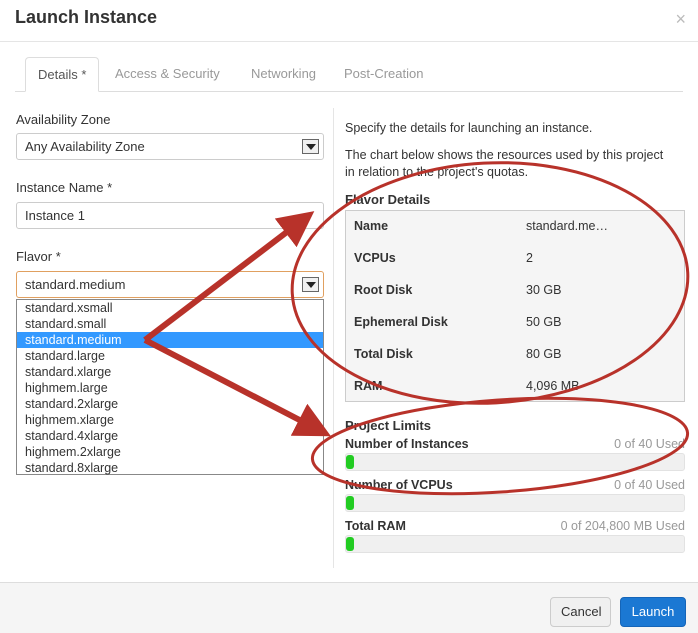  What do you see at coordinates (399, 485) in the screenshot?
I see `limit-label: Number of VCPUs` at bounding box center [399, 485].